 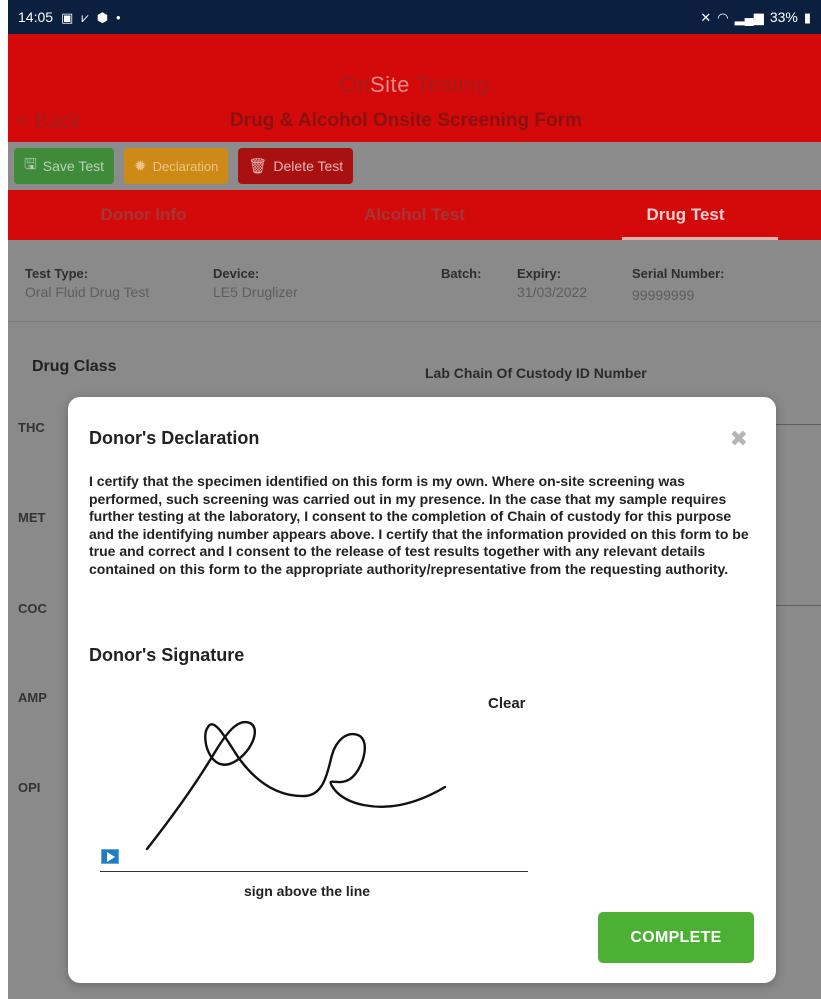 I want to click on signature-stroke, so click(x=296, y=785).